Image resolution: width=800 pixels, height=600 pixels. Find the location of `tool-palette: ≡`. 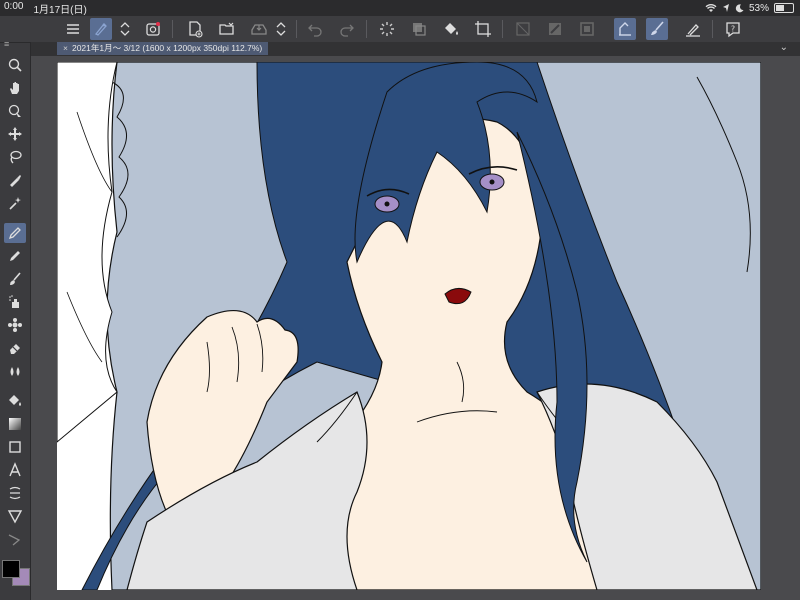

tool-palette: ≡ is located at coordinates (15, 319).